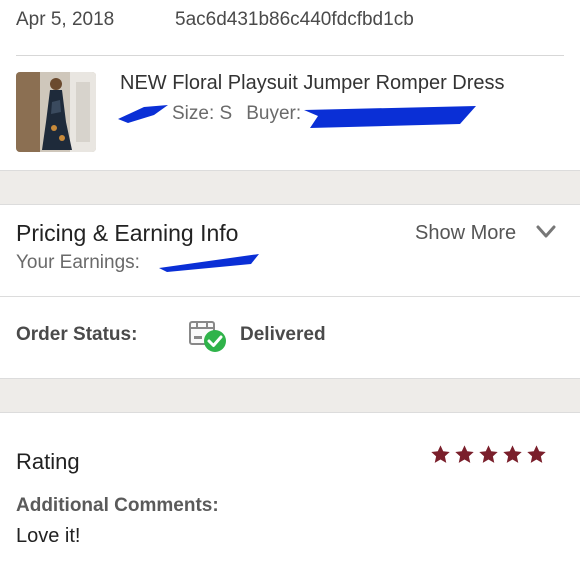  Describe the element at coordinates (78, 262) in the screenshot. I see `earnings-label: Your Earnings:` at that location.